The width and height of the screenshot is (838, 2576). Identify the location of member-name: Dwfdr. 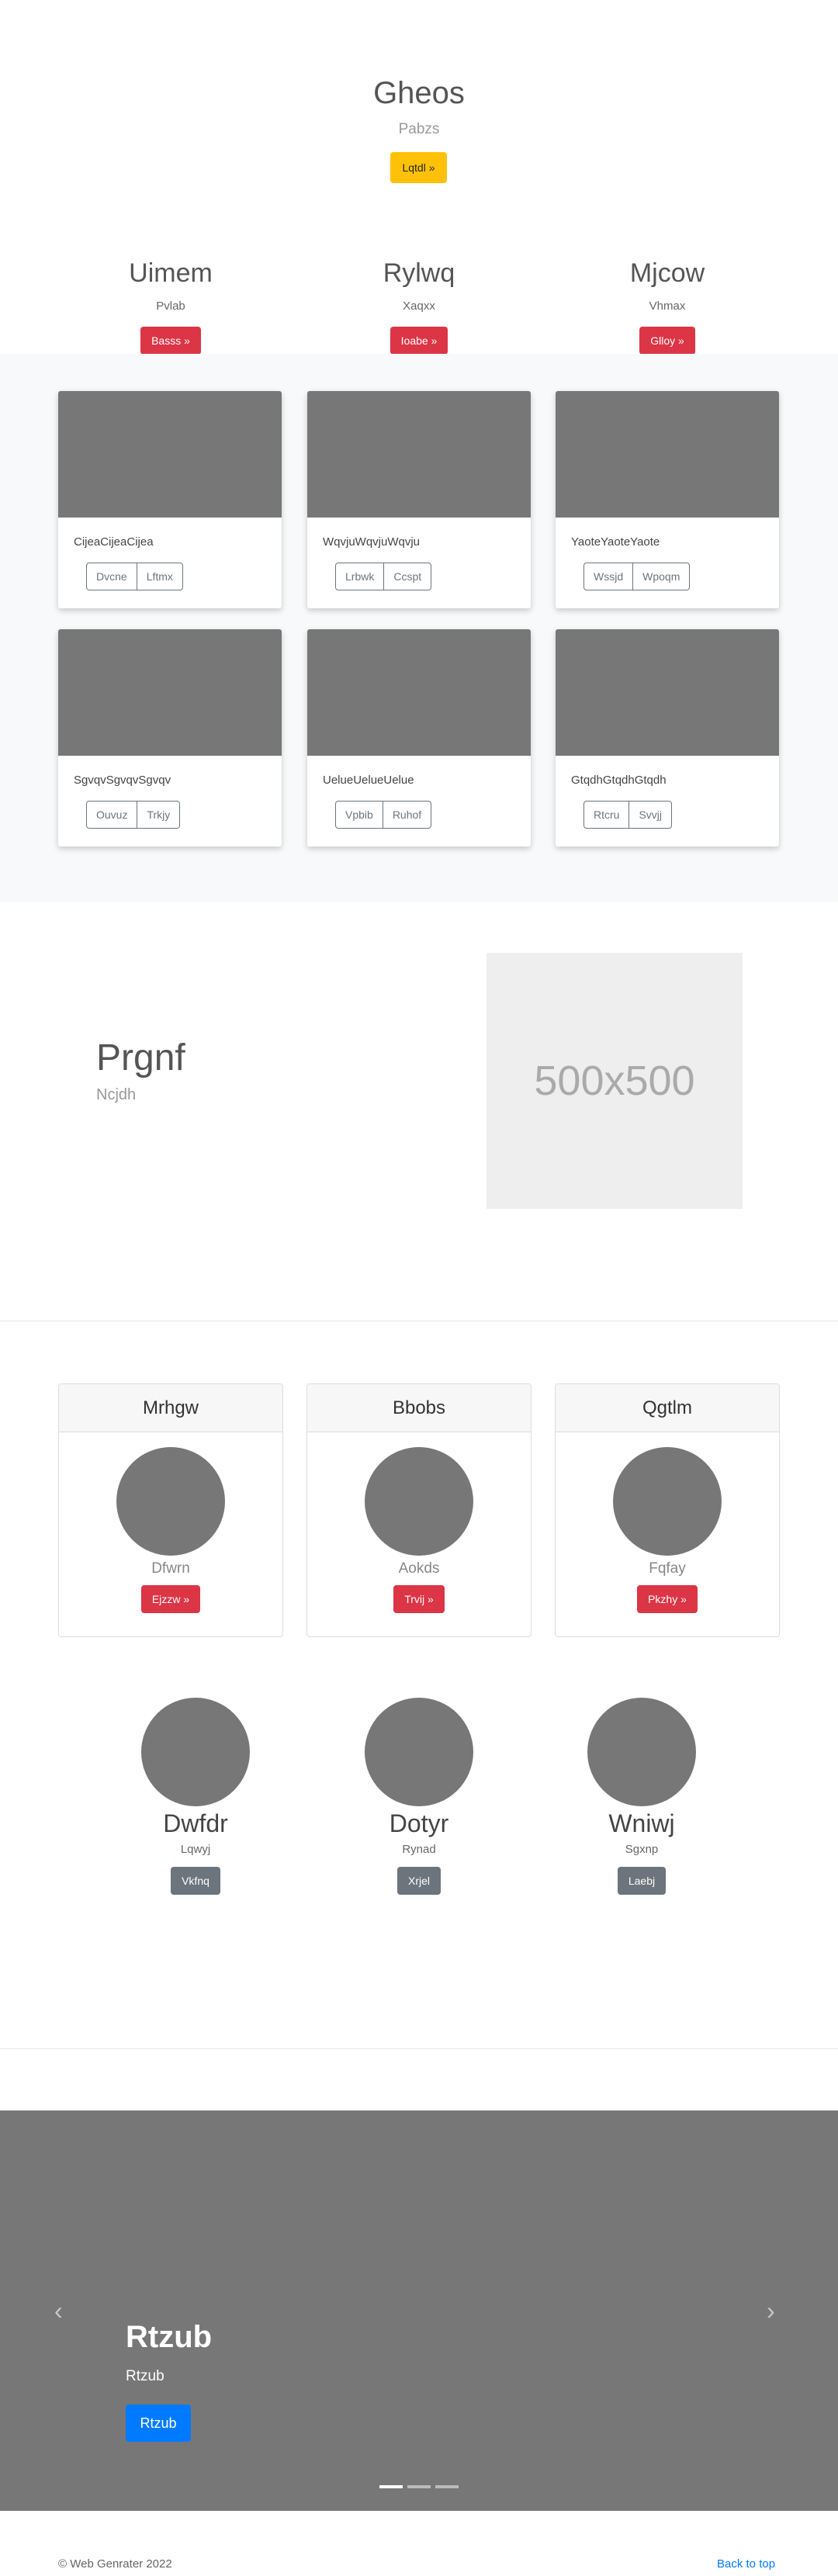
(195, 1823).